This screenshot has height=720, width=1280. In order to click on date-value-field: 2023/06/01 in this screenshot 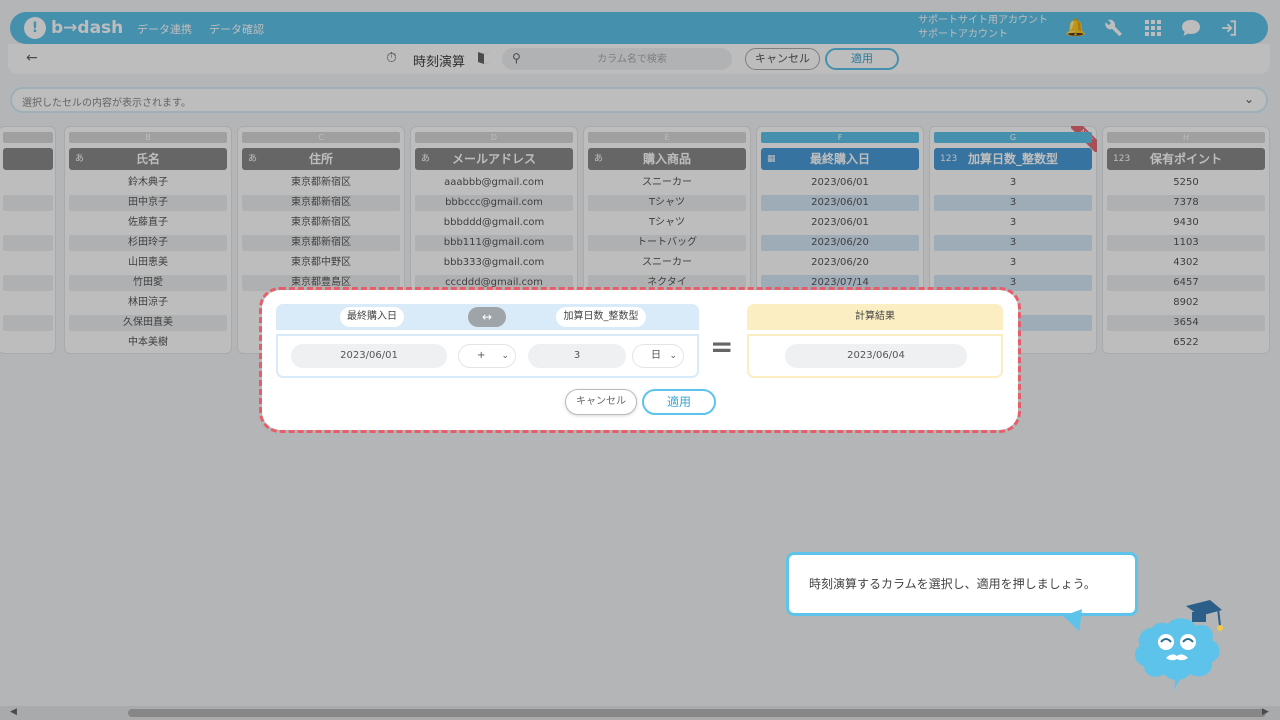, I will do `click(369, 356)`.